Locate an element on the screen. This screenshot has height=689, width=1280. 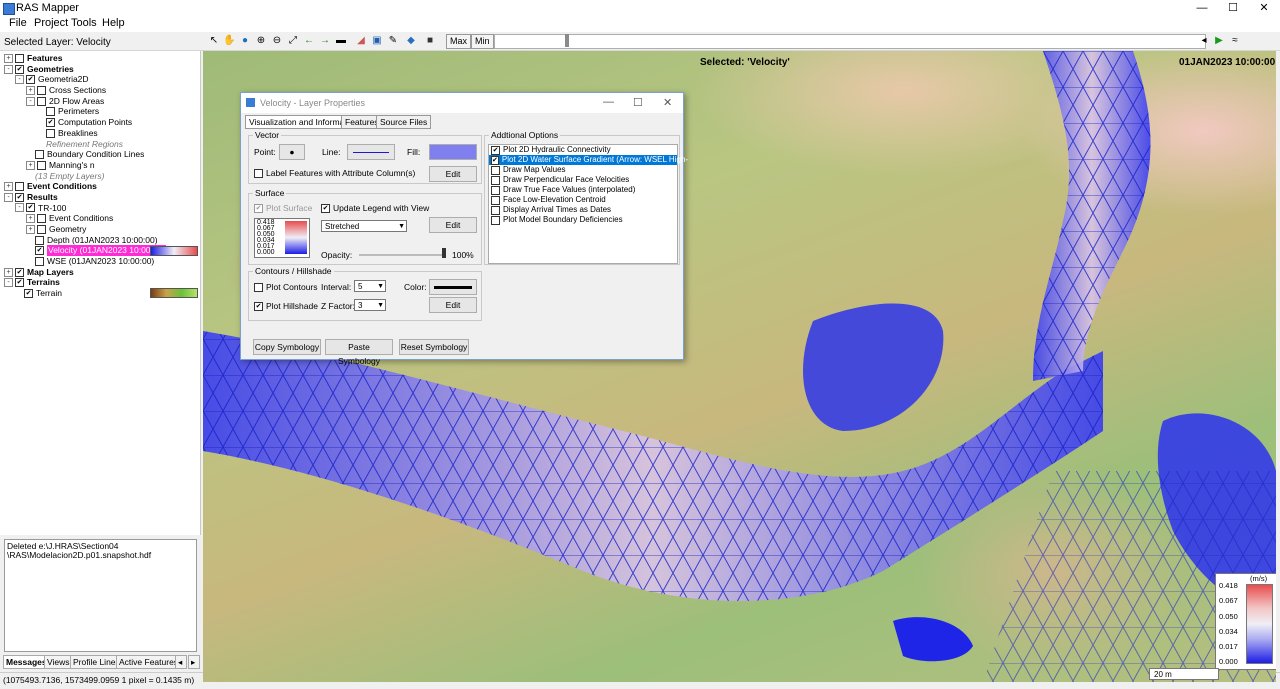
forward-arrow-icon: → is located at coordinates (325, 41).